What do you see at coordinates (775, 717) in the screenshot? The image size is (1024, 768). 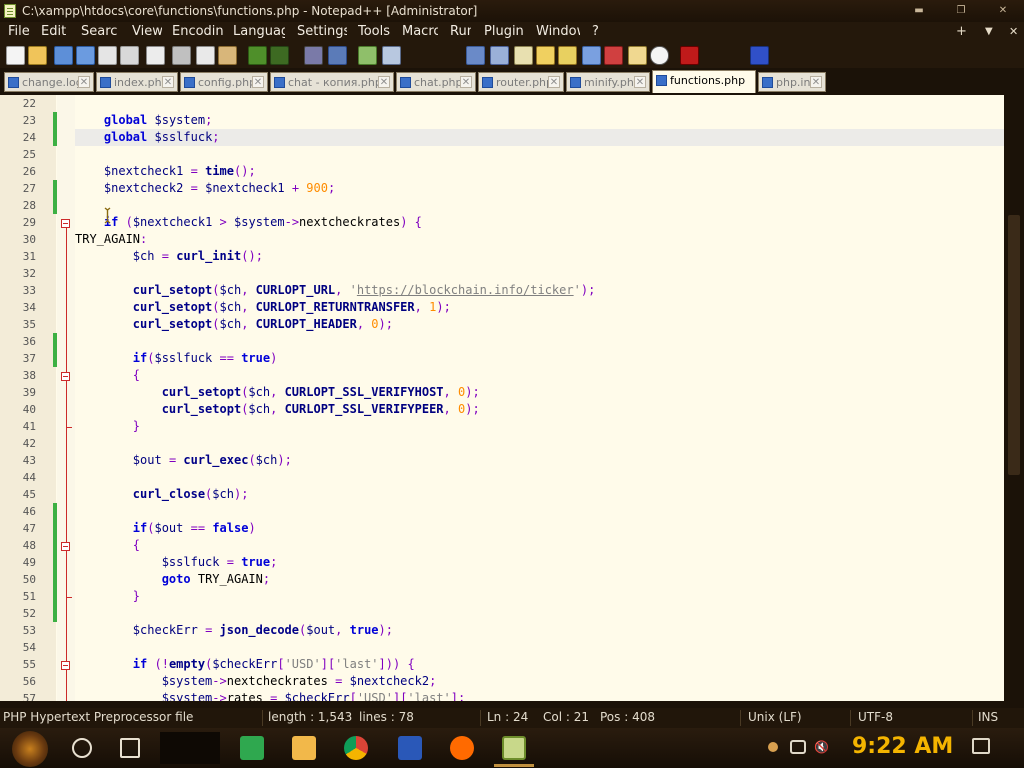 I see `status-eol: Unix (LF)` at bounding box center [775, 717].